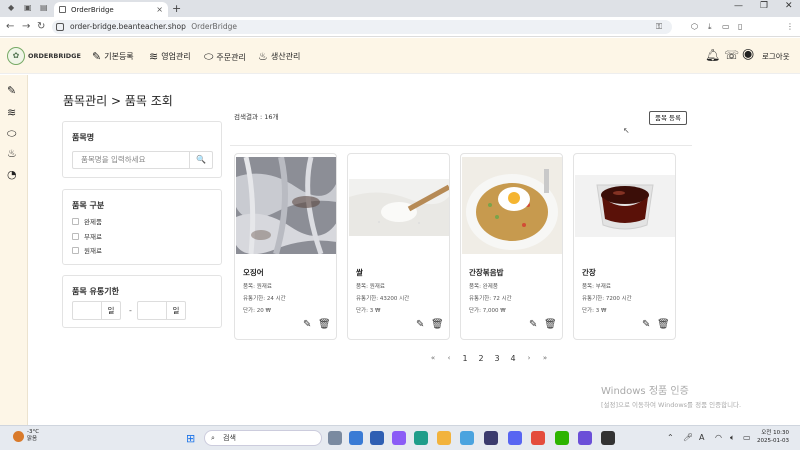 This screenshot has height=450, width=800. Describe the element at coordinates (624, 246) in the screenshot. I see `item-card: 간장 품목: 부재료 유통기한: 7200 시간 단가: 3 ₩ ✎ 🗑︎` at that location.